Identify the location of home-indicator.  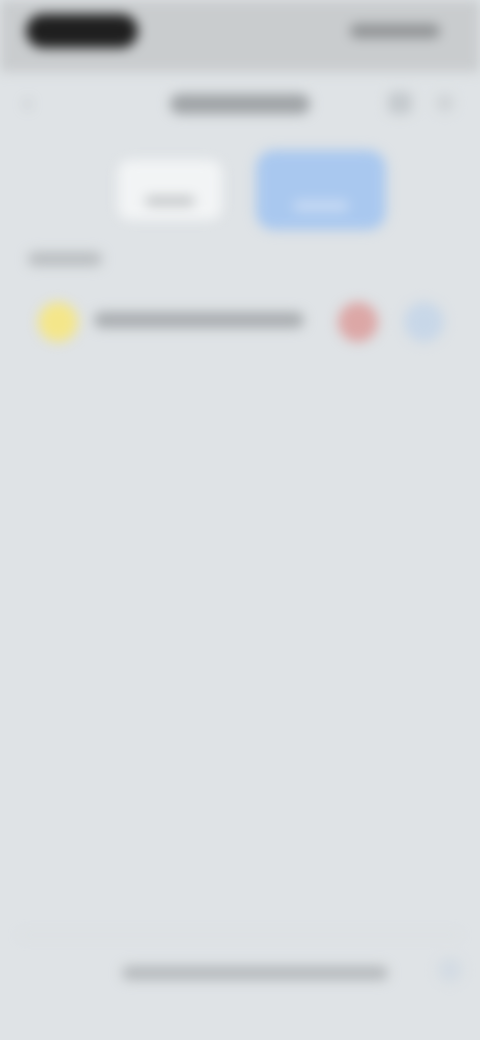
(255, 973).